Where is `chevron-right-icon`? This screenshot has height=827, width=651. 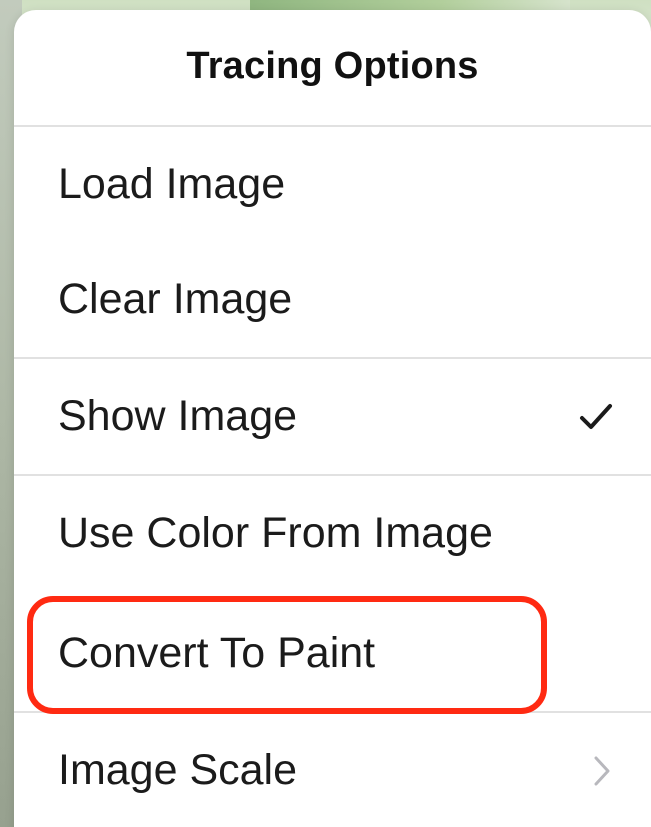 chevron-right-icon is located at coordinates (602, 770).